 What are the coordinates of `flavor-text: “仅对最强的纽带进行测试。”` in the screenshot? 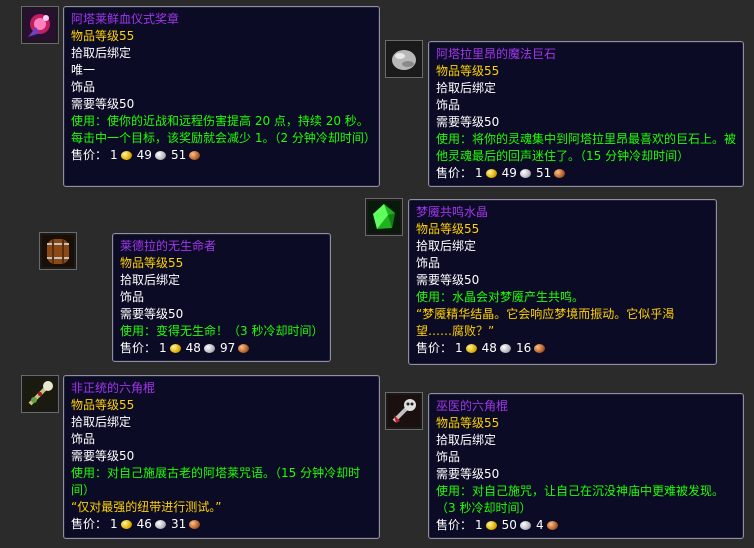 It's located at (146, 507).